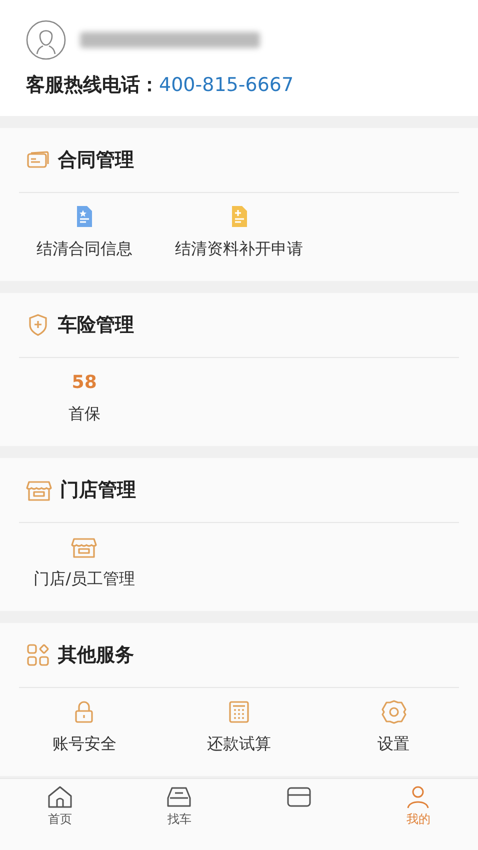  I want to click on person-icon, so click(418, 797).